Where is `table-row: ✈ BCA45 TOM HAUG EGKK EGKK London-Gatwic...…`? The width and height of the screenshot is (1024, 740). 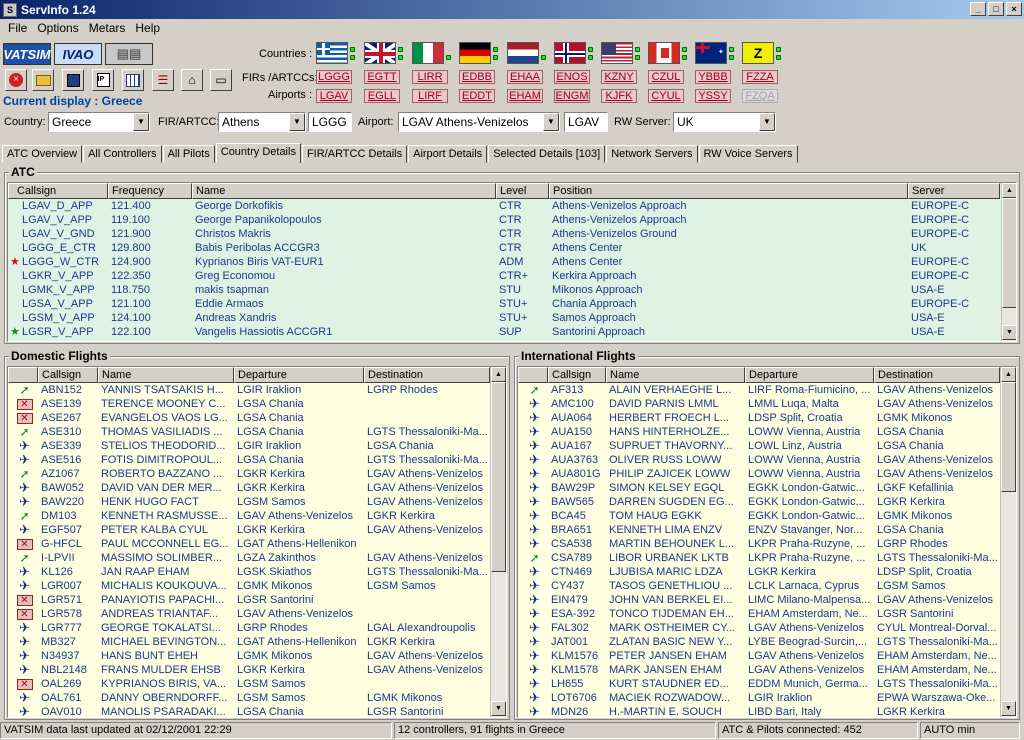
table-row: ✈ BCA45 TOM HAUG EGKK EGKK London-Gatwic...… is located at coordinates (759, 516).